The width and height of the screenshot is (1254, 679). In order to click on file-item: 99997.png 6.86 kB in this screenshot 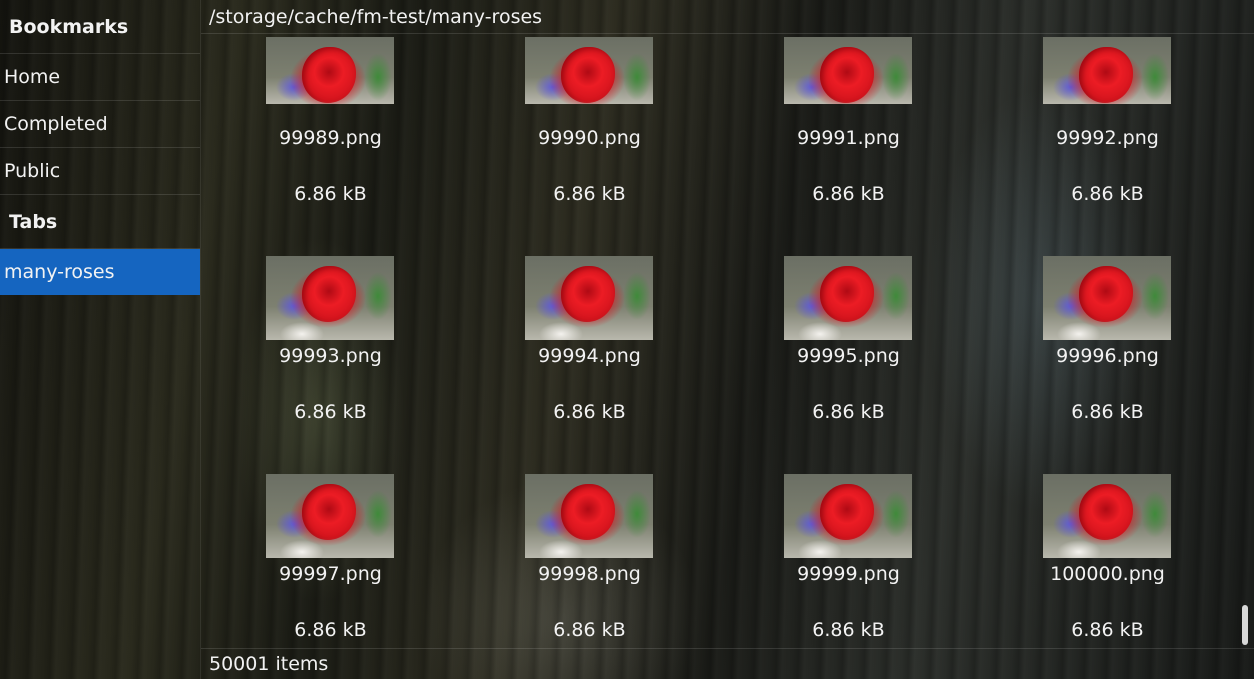, I will do `click(330, 559)`.